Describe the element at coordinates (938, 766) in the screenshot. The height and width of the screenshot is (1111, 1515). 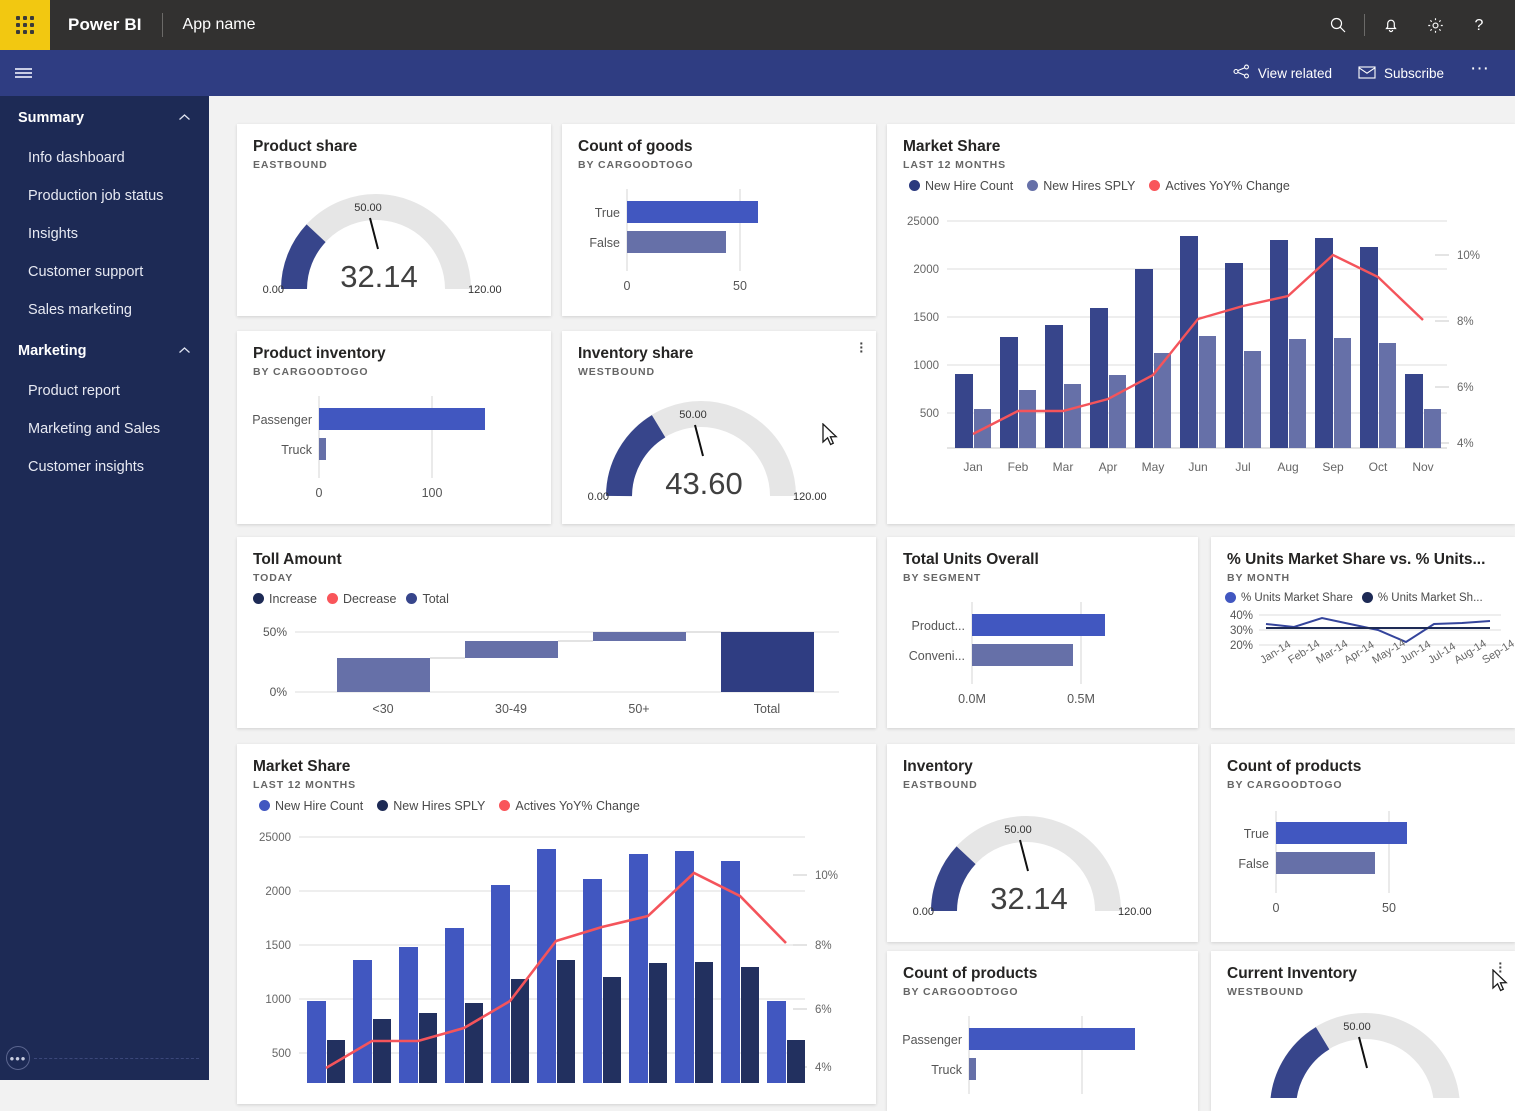
I see `card-title: Inventory` at that location.